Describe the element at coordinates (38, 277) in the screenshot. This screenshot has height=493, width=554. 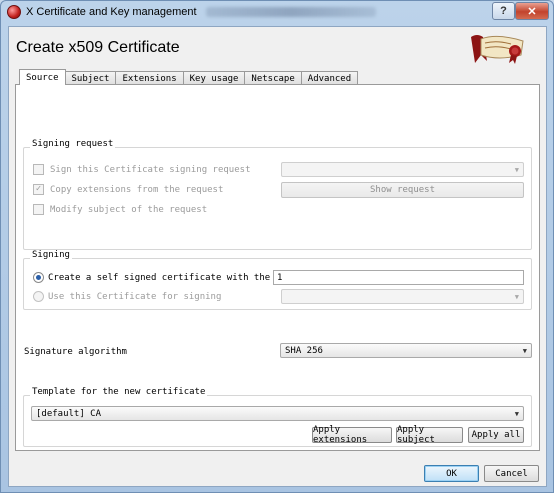
I see `self-signed-radio` at that location.